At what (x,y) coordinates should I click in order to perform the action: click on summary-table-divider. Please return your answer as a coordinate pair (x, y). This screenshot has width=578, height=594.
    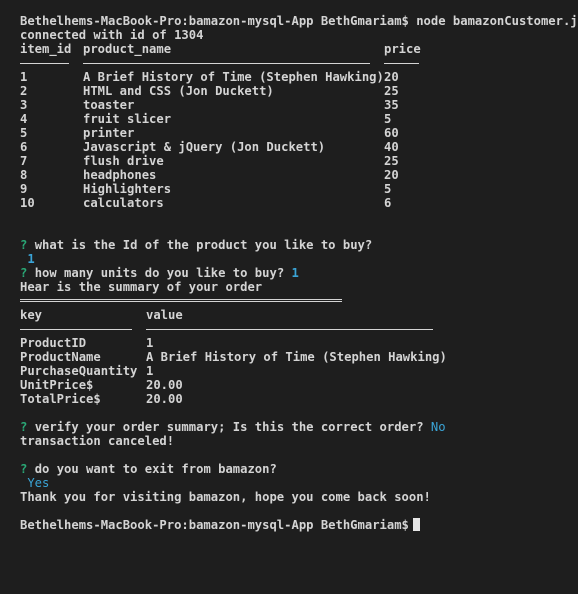
    Looking at the image, I should click on (299, 329).